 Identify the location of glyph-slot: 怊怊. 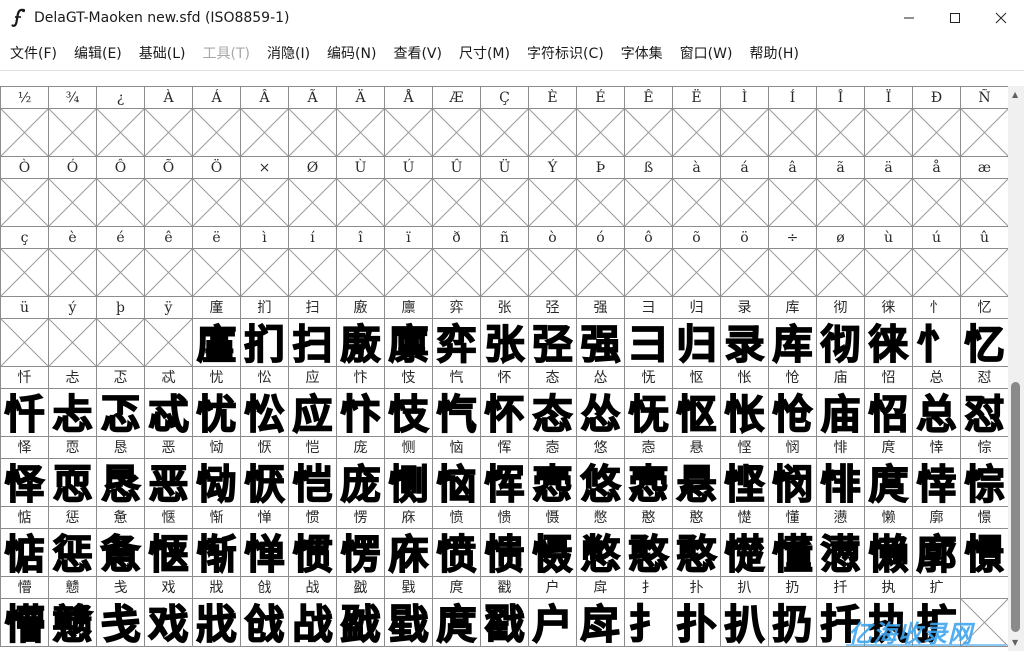
(888, 402).